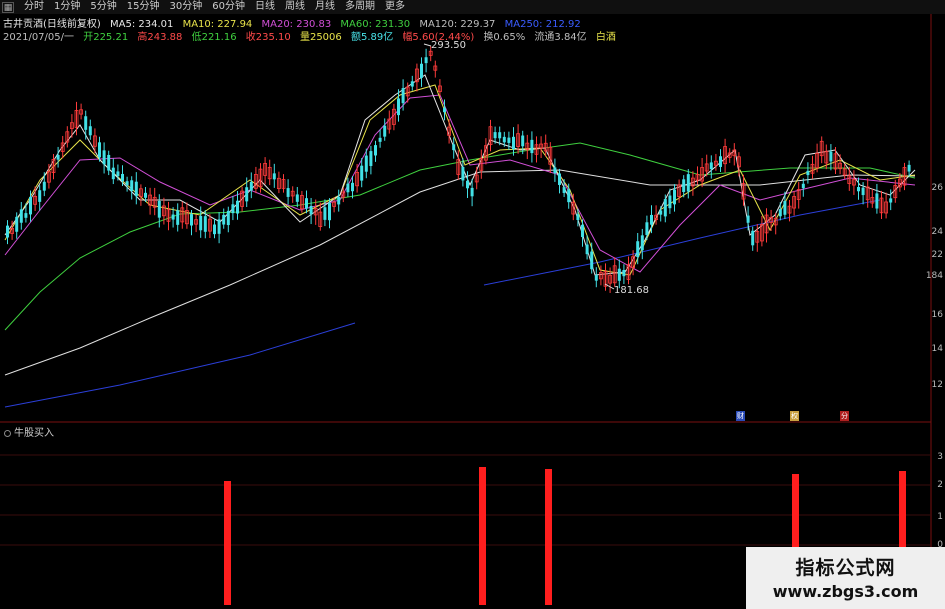 Image resolution: width=945 pixels, height=609 pixels. What do you see at coordinates (740, 416) in the screenshot?
I see `event-marker-finance: 财` at bounding box center [740, 416].